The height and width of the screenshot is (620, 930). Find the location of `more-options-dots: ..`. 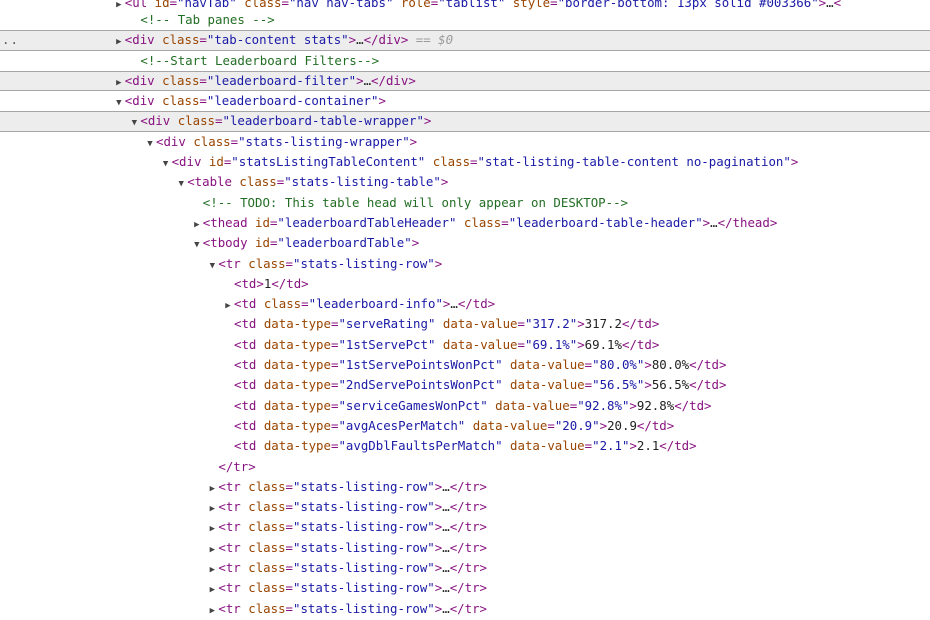

more-options-dots: .. is located at coordinates (10, 40).